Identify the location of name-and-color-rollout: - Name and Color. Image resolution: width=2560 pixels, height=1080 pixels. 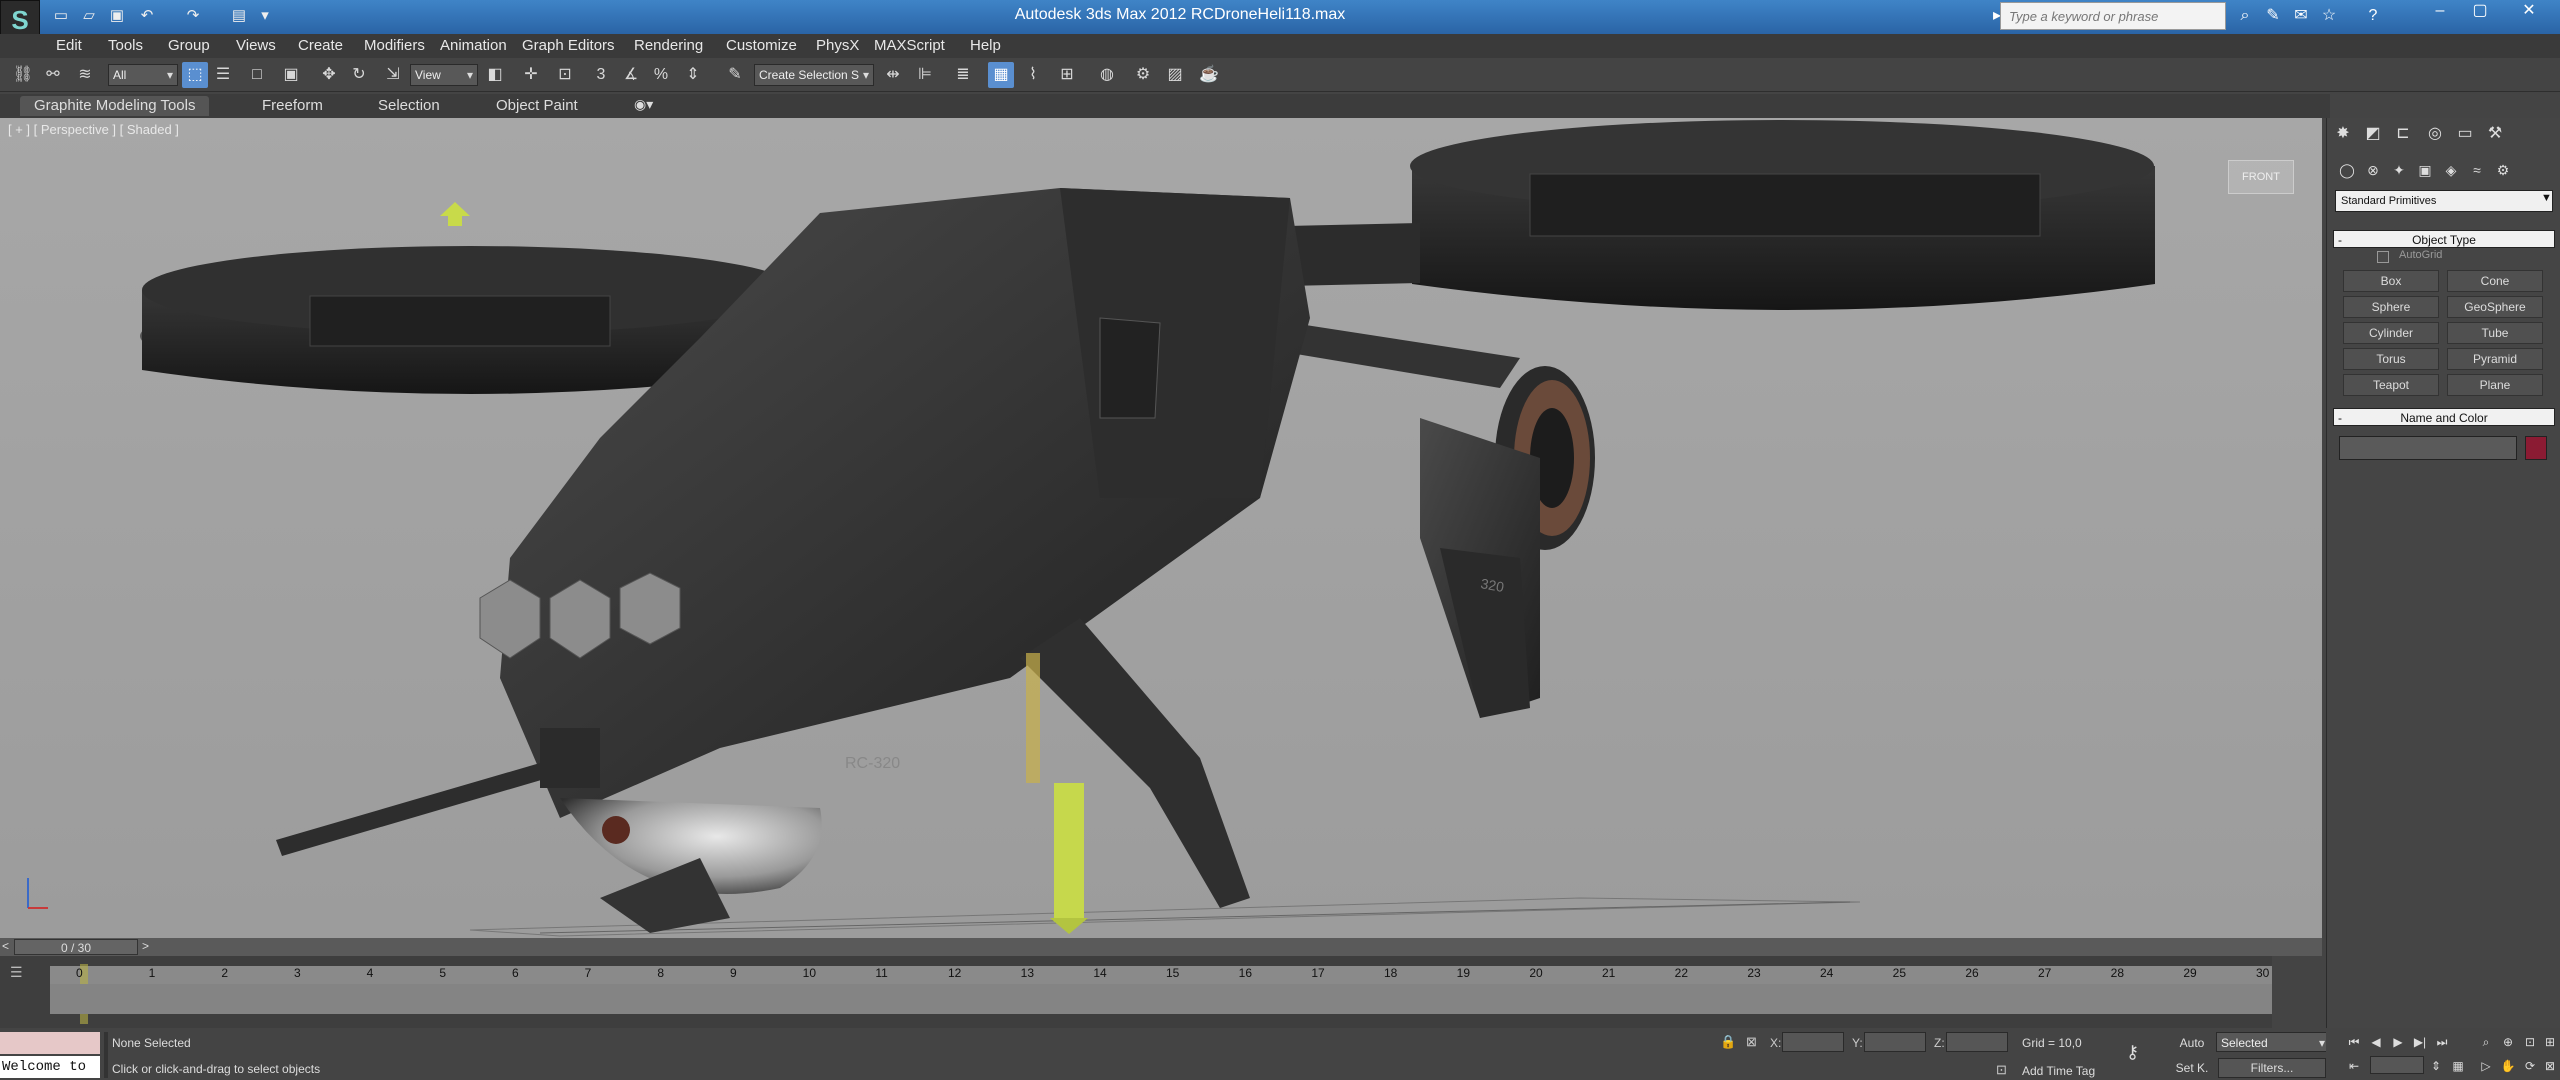
(2444, 417).